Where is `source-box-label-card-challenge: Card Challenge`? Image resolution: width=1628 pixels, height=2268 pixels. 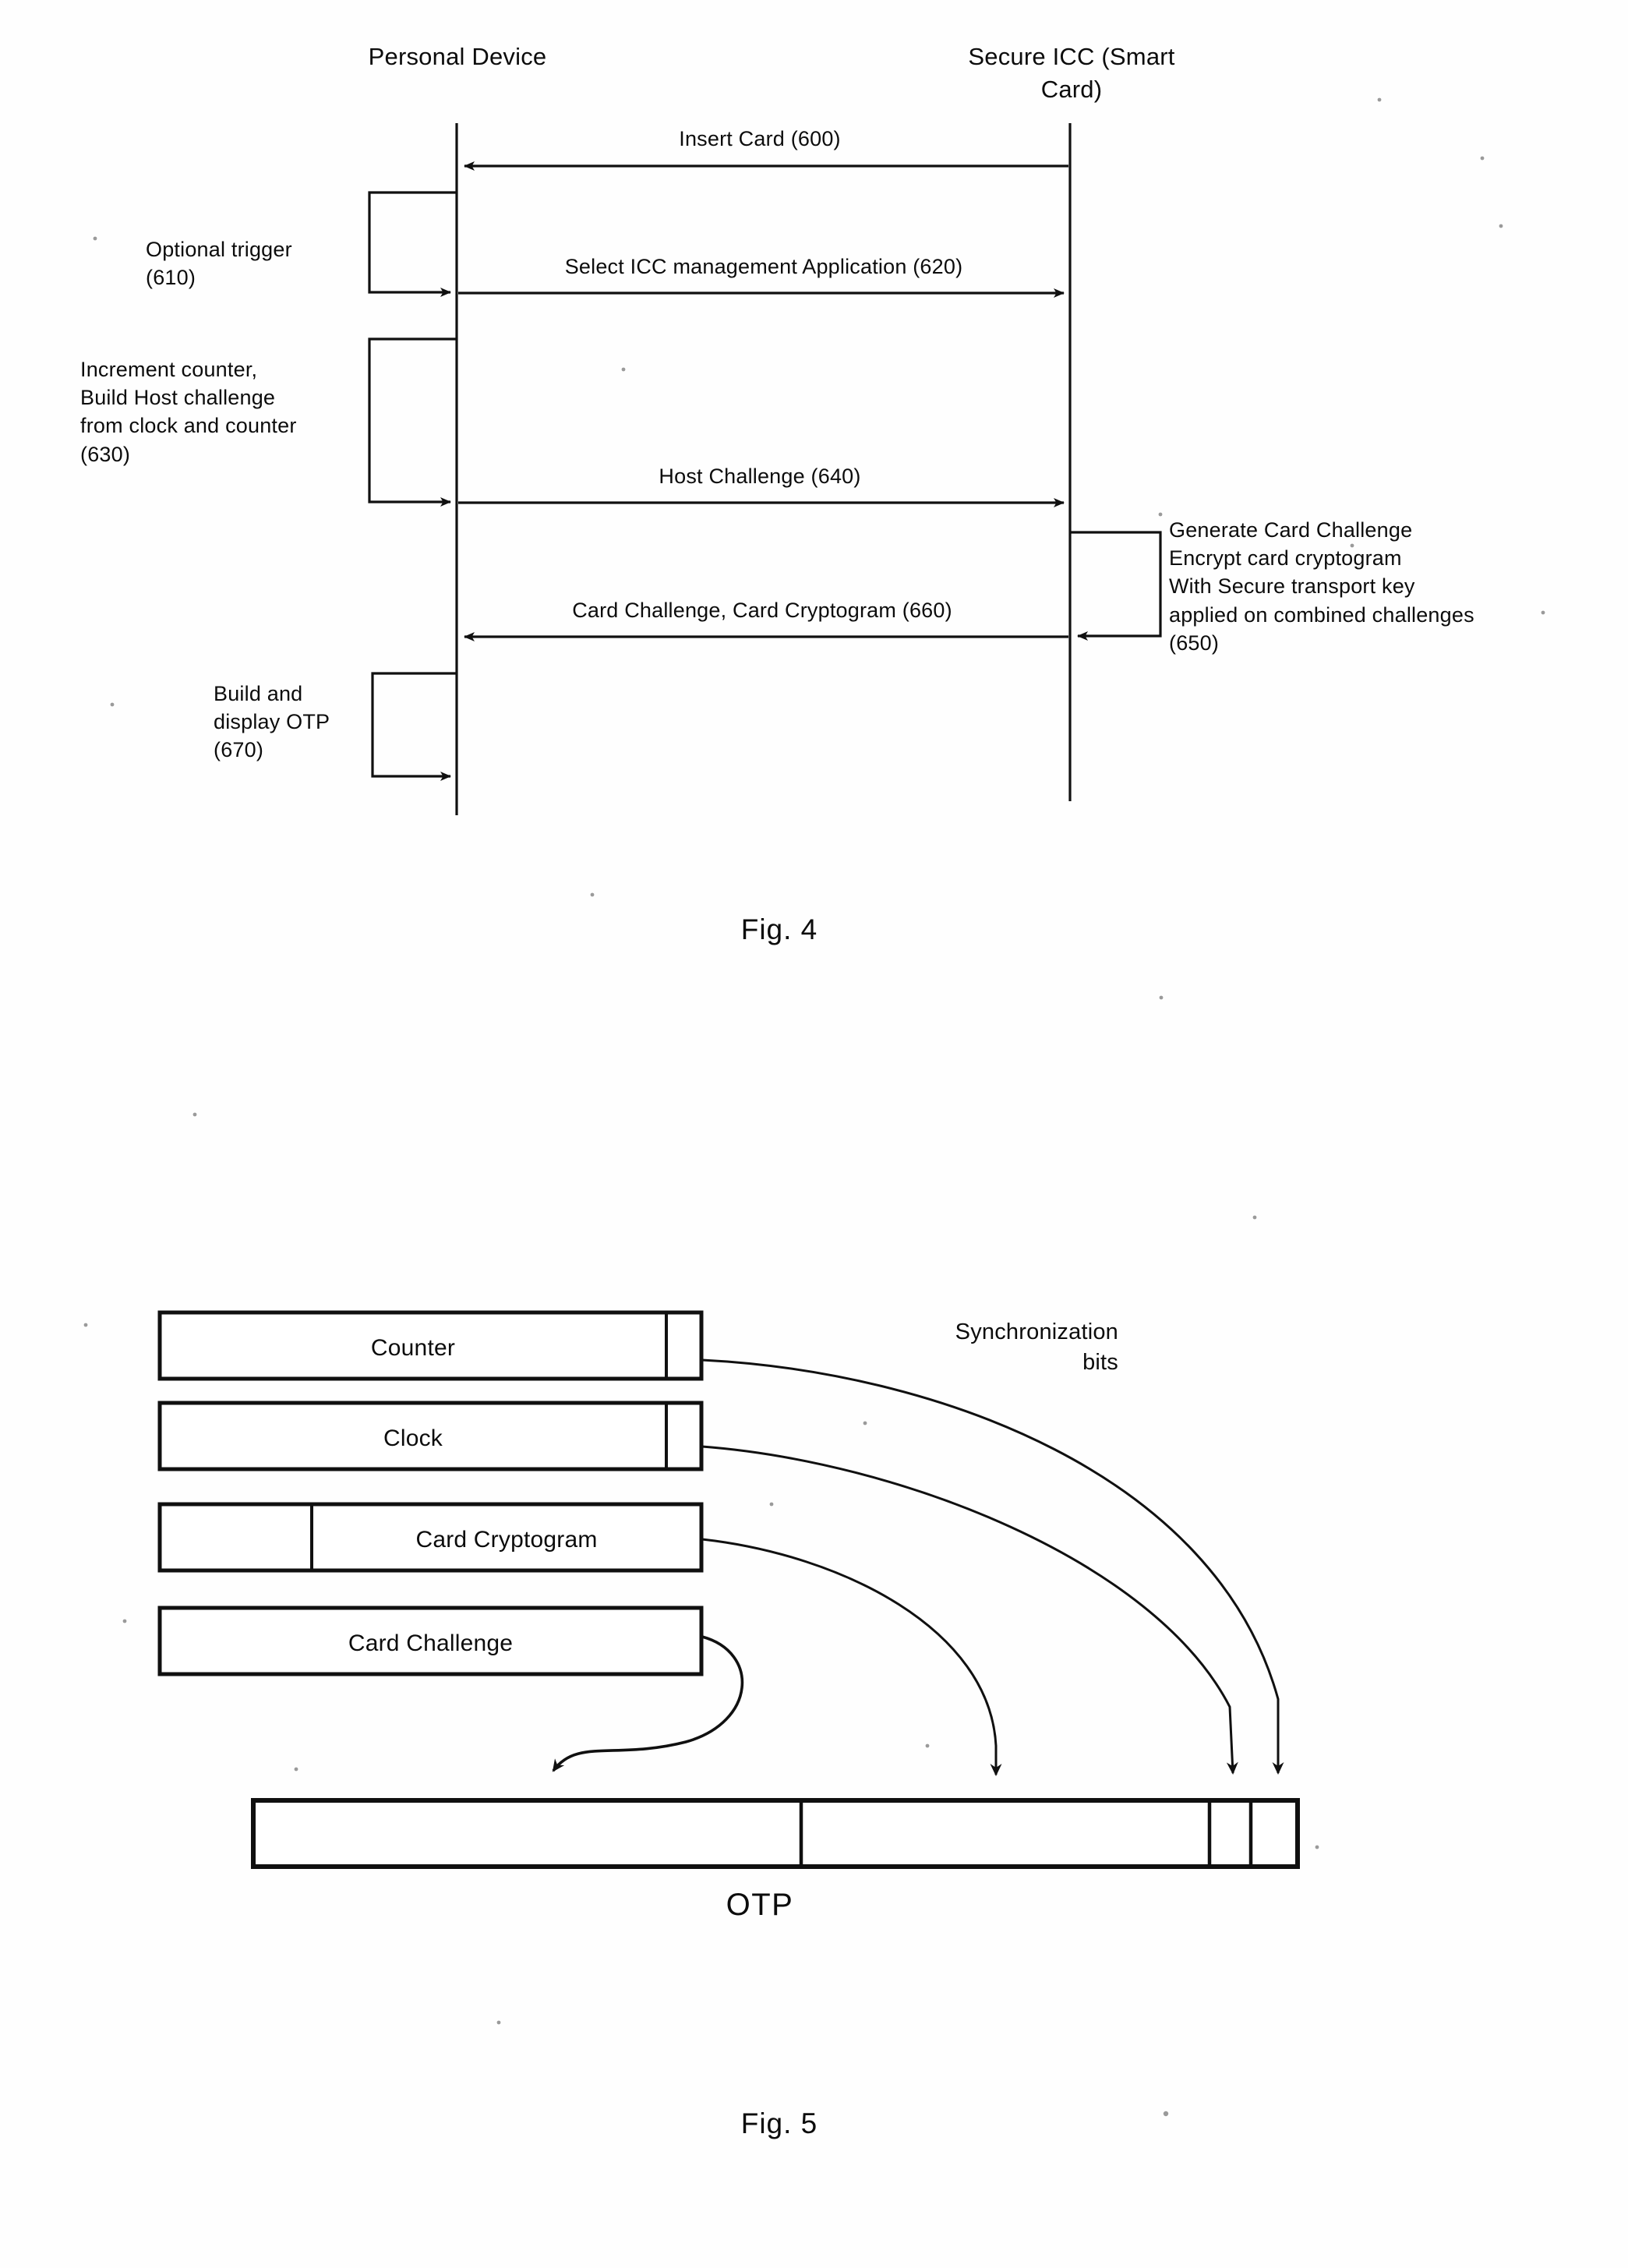 source-box-label-card-challenge: Card Challenge is located at coordinates (431, 1643).